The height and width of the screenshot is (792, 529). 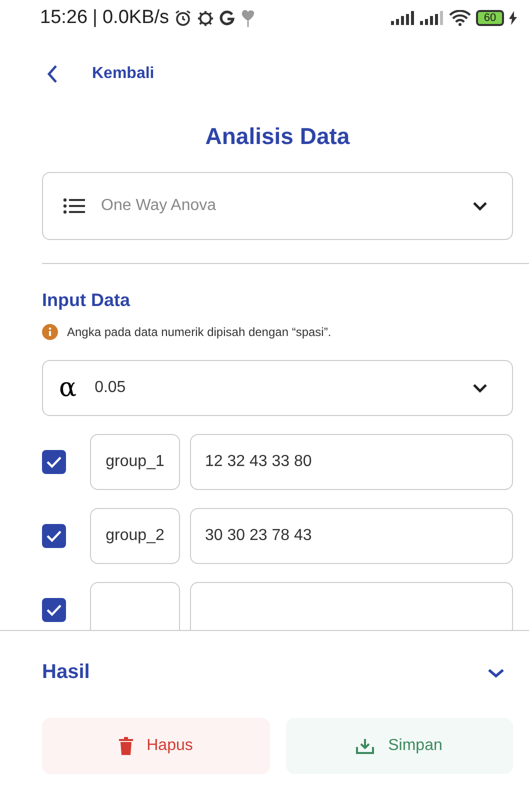 What do you see at coordinates (248, 18) in the screenshot?
I see `heart-icon` at bounding box center [248, 18].